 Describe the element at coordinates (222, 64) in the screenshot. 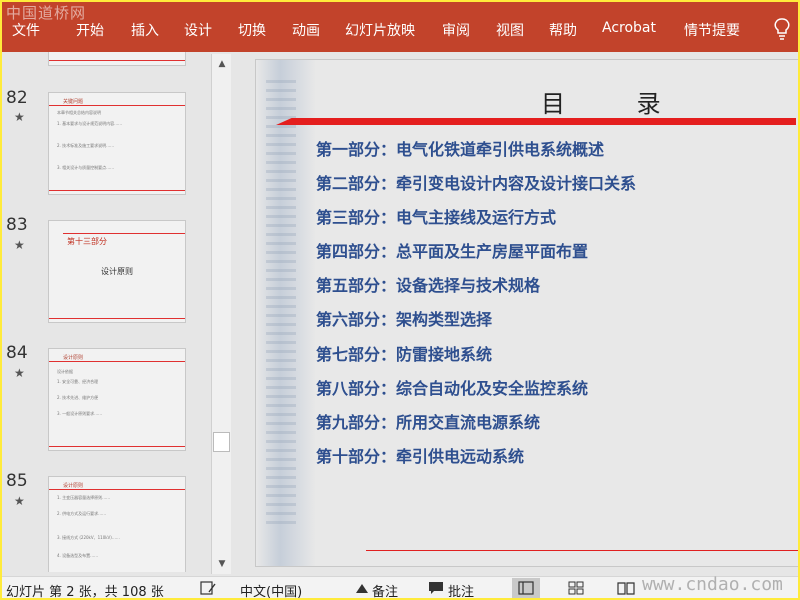

I see `scroll-up-arrow-icon: ▲` at that location.